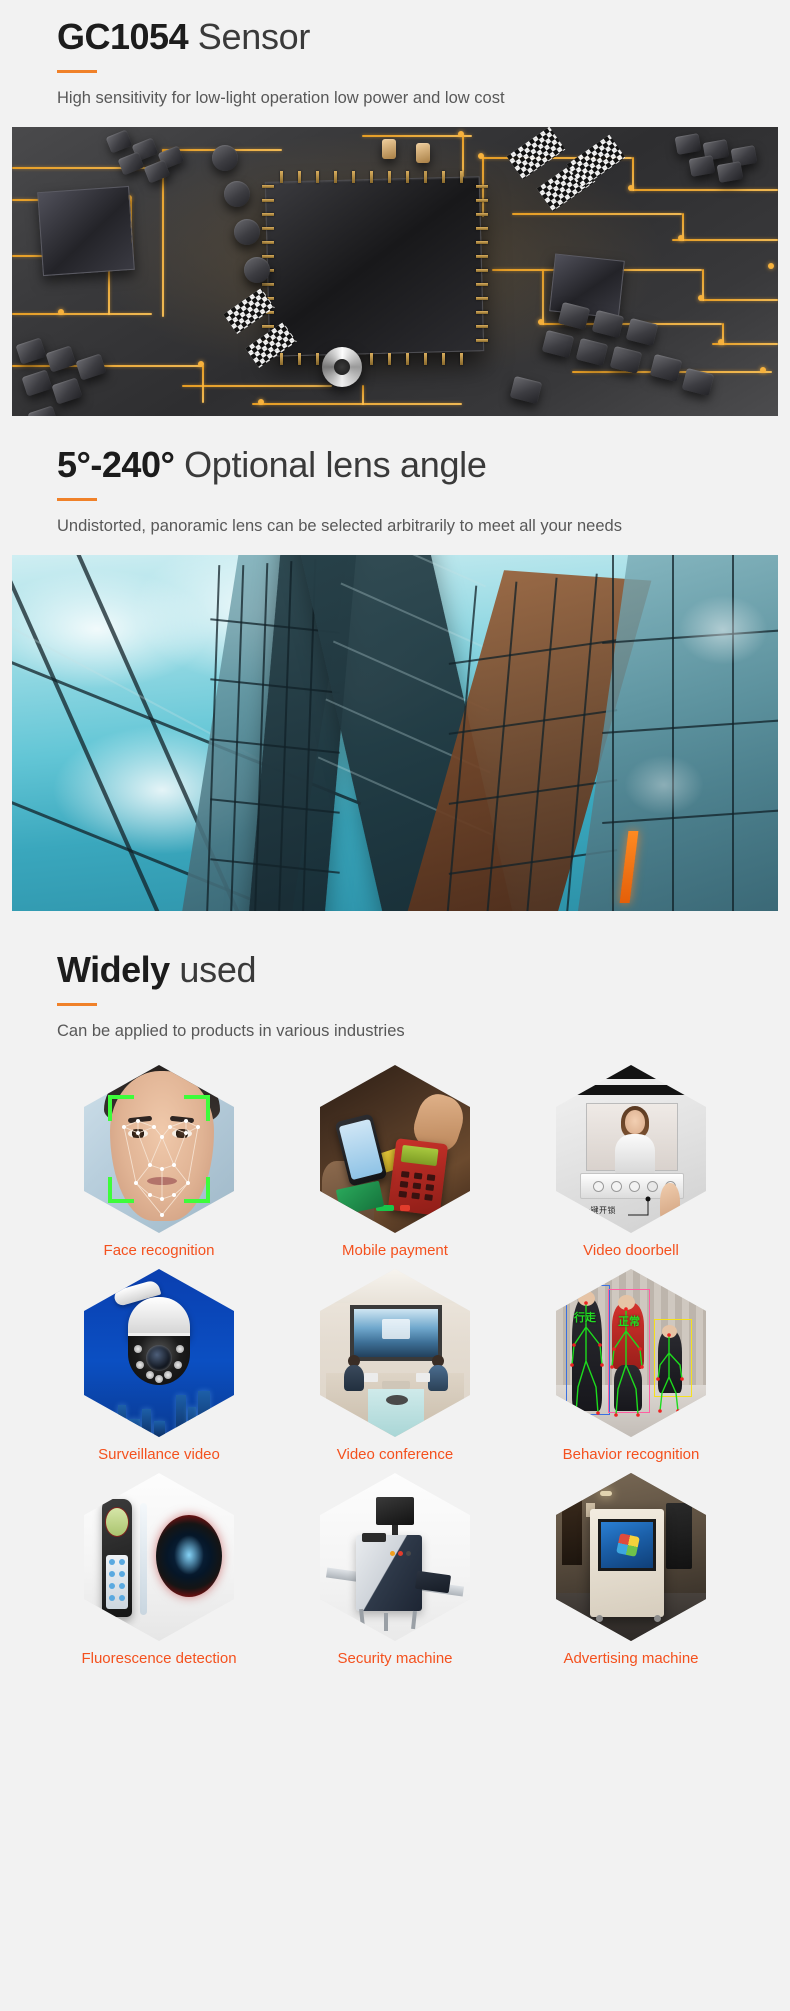 Image resolution: width=790 pixels, height=2011 pixels. I want to click on application-item: Mobile payment, so click(395, 1162).